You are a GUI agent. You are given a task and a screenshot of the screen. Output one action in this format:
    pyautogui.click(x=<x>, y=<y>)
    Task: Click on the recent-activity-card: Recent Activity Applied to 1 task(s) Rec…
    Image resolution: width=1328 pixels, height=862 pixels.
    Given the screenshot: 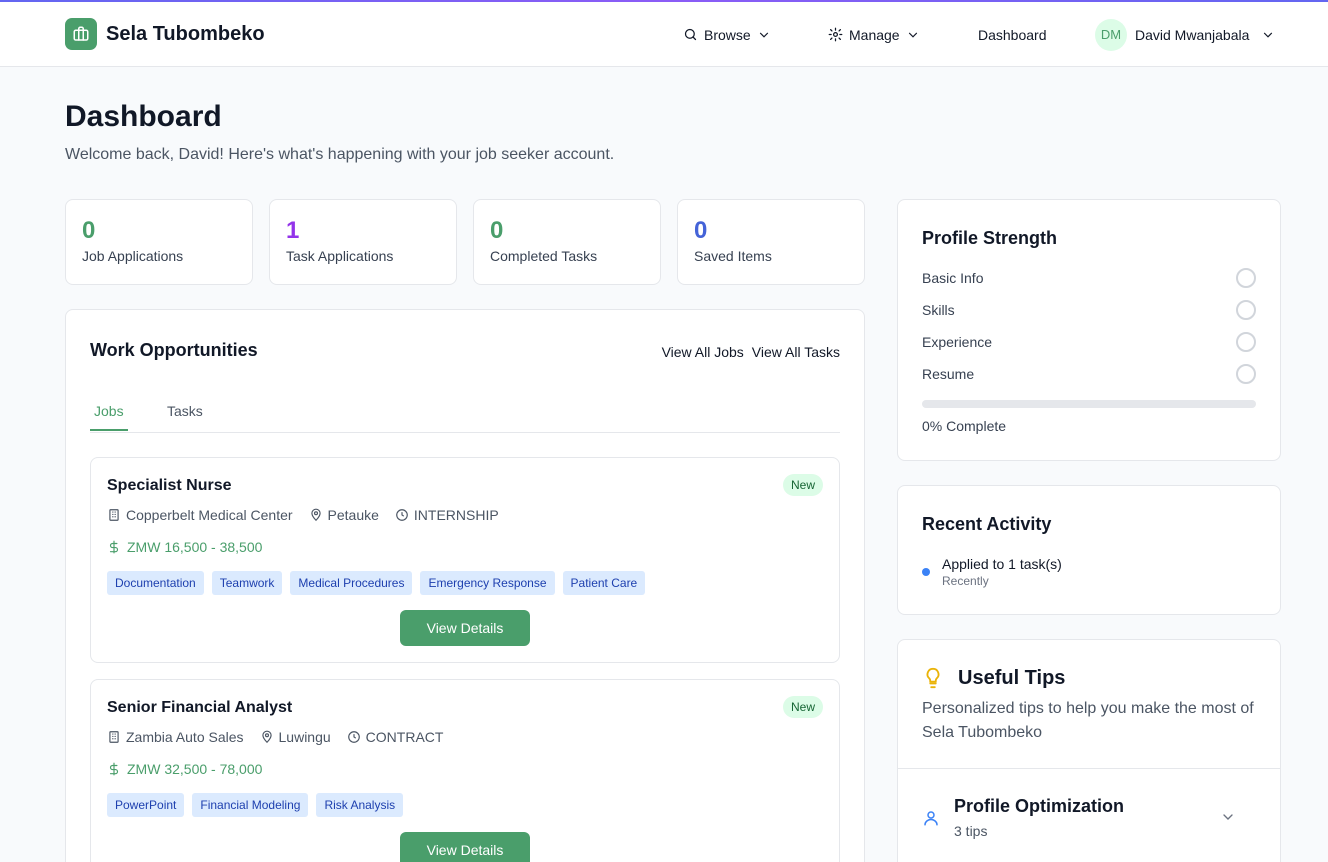 What is the action you would take?
    pyautogui.click(x=1089, y=550)
    